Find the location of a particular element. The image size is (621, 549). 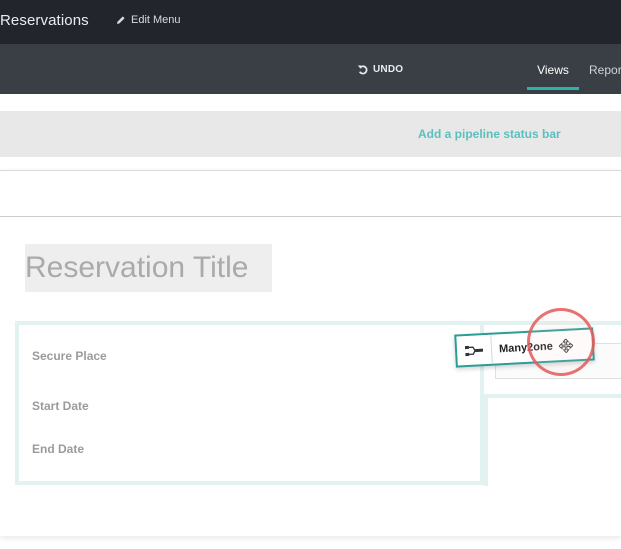

edit-menu-label: Edit Menu is located at coordinates (156, 20).